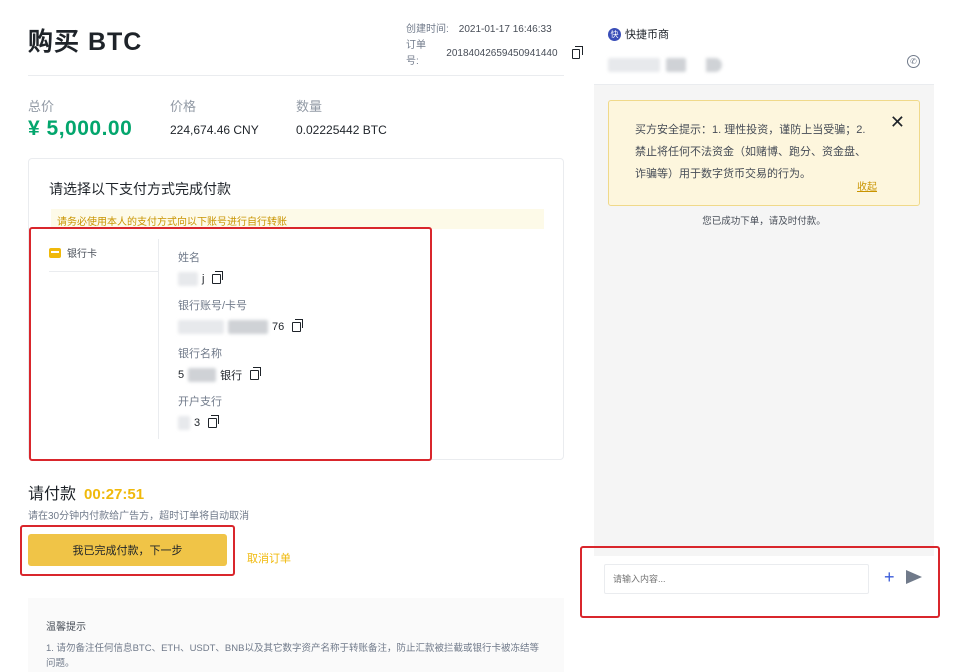 This screenshot has height=672, width=968. I want to click on system-message: 您已成功下单，请及时付款。, so click(764, 221).